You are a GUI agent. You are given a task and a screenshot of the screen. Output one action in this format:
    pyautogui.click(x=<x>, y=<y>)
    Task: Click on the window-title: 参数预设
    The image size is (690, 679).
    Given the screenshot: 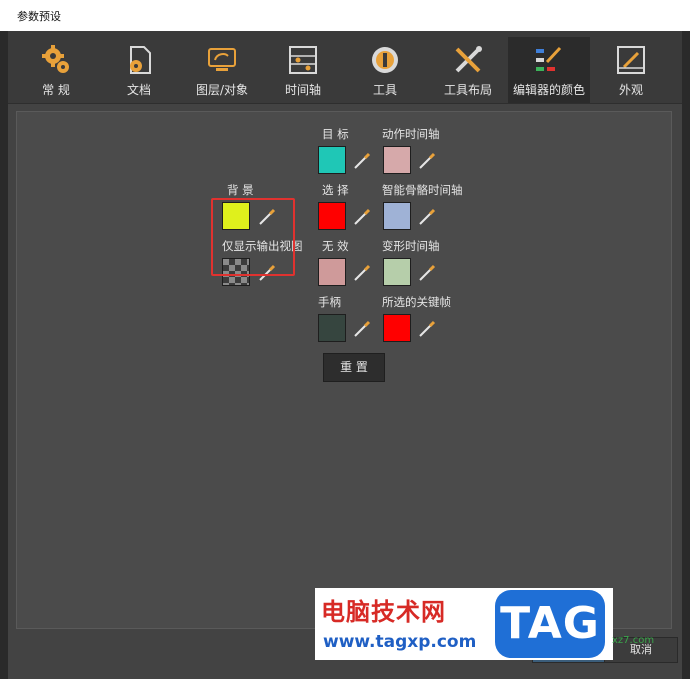 What is the action you would take?
    pyautogui.click(x=39, y=16)
    